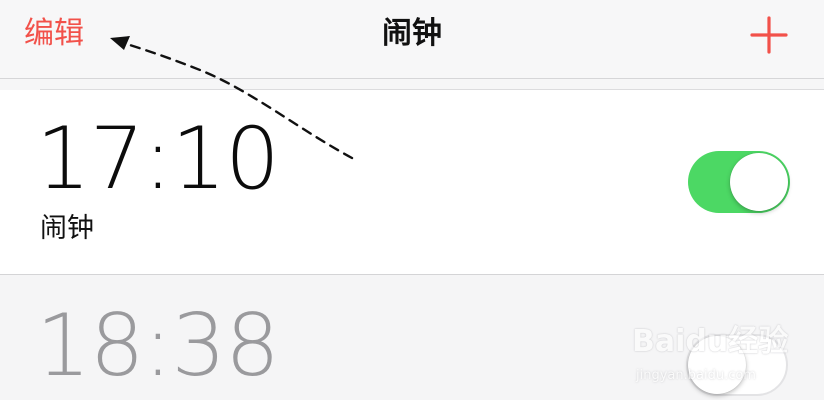 The image size is (824, 400). What do you see at coordinates (158, 346) in the screenshot?
I see `alarm-time: 18:38` at bounding box center [158, 346].